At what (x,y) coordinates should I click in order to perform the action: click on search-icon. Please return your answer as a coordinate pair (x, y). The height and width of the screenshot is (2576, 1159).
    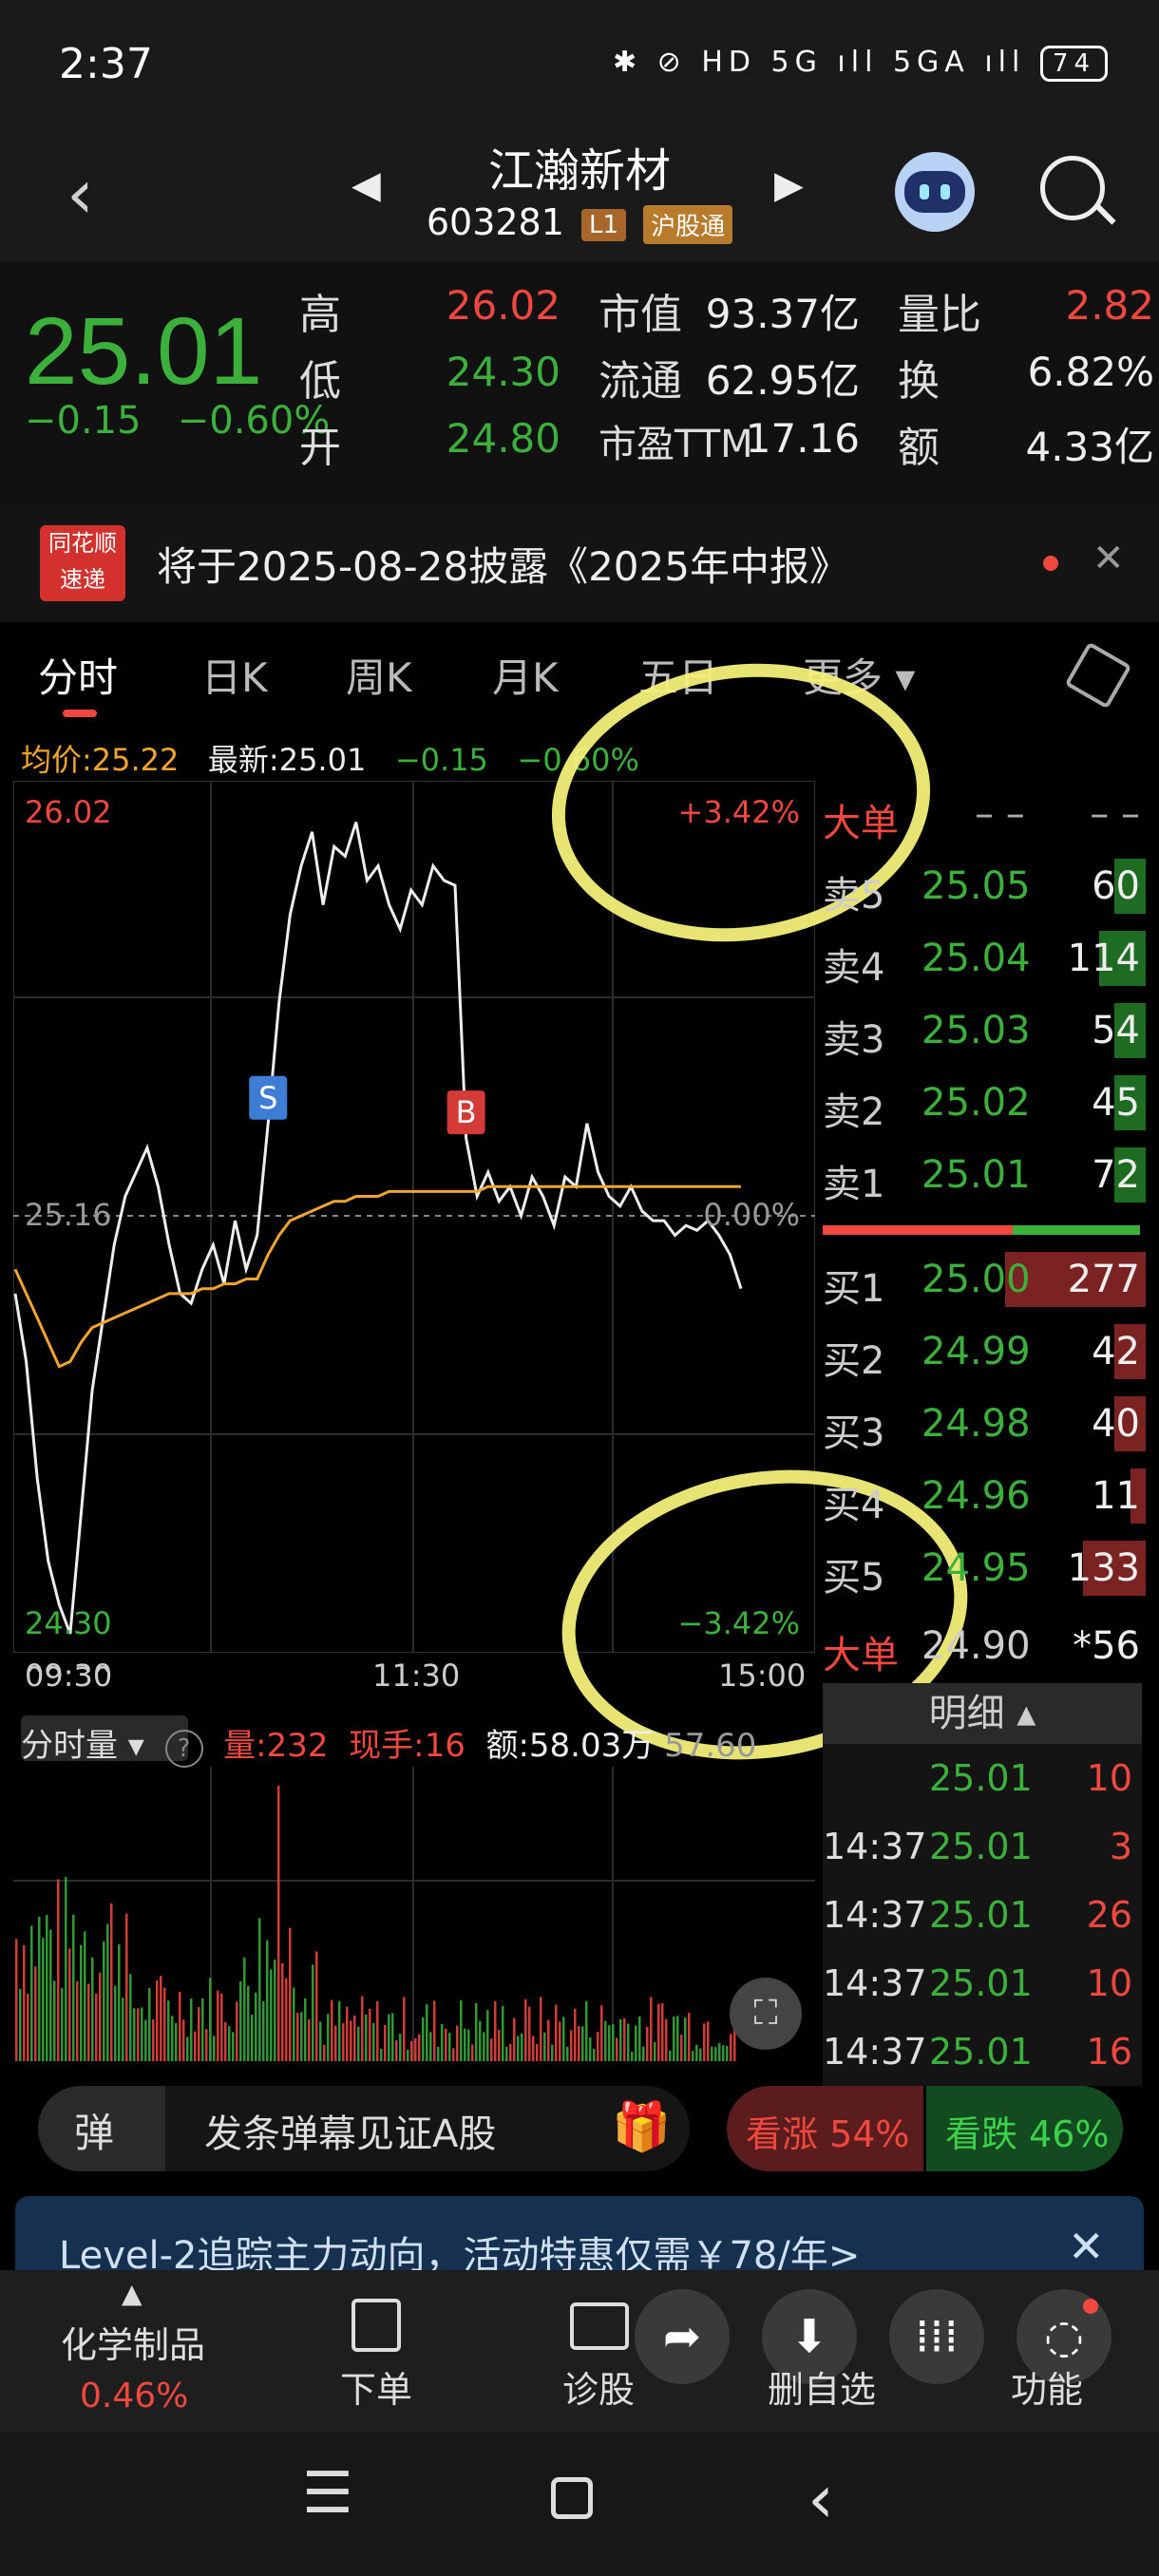
    Looking at the image, I should click on (1078, 190).